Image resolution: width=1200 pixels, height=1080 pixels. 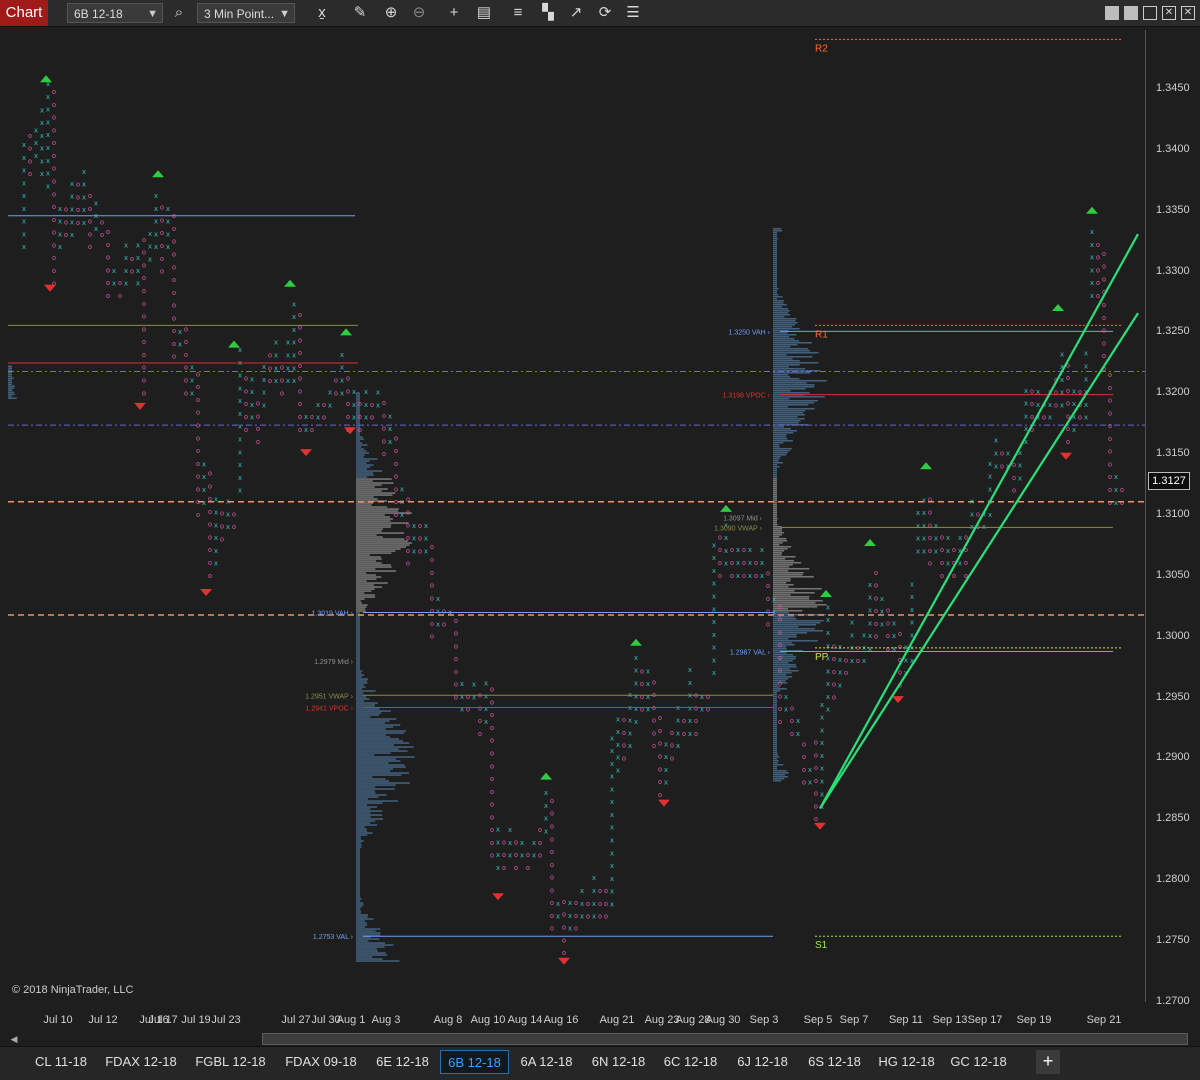 I want to click on drawing-tools-icon: ↗, so click(x=576, y=13).